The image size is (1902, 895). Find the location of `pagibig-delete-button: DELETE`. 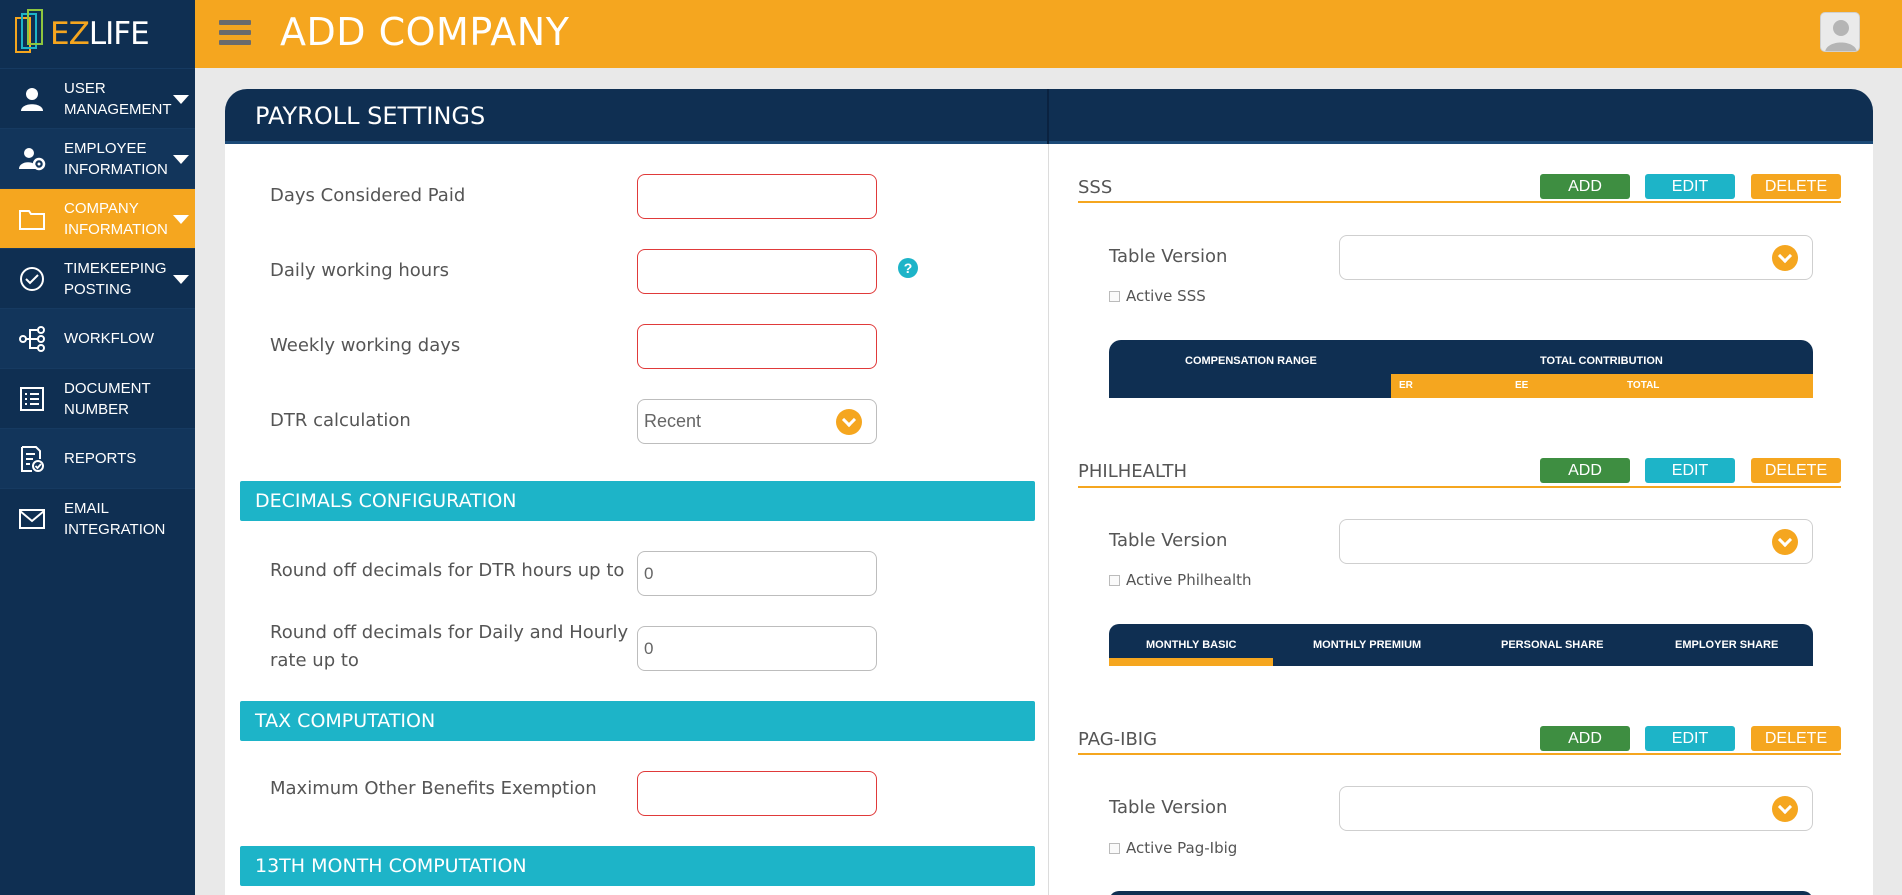

pagibig-delete-button: DELETE is located at coordinates (1796, 738).